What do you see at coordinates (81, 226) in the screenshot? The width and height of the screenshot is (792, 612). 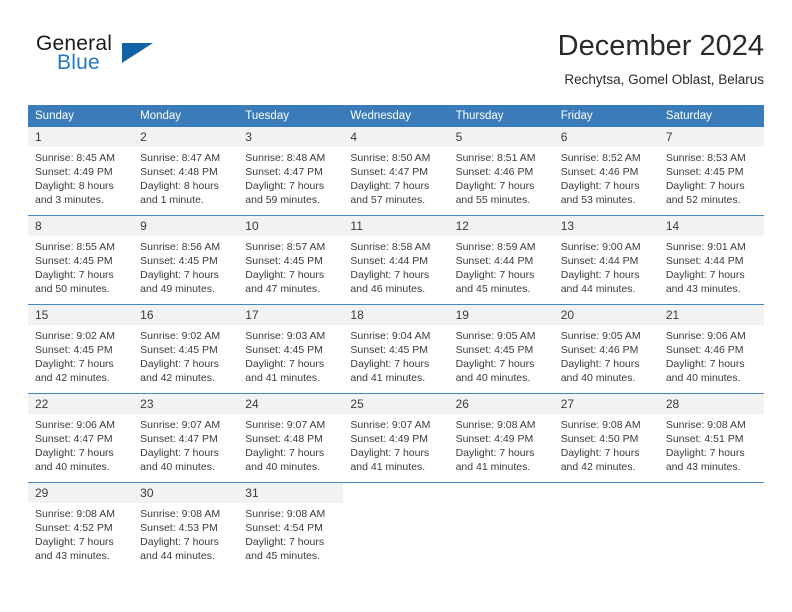 I see `day-number: 8` at bounding box center [81, 226].